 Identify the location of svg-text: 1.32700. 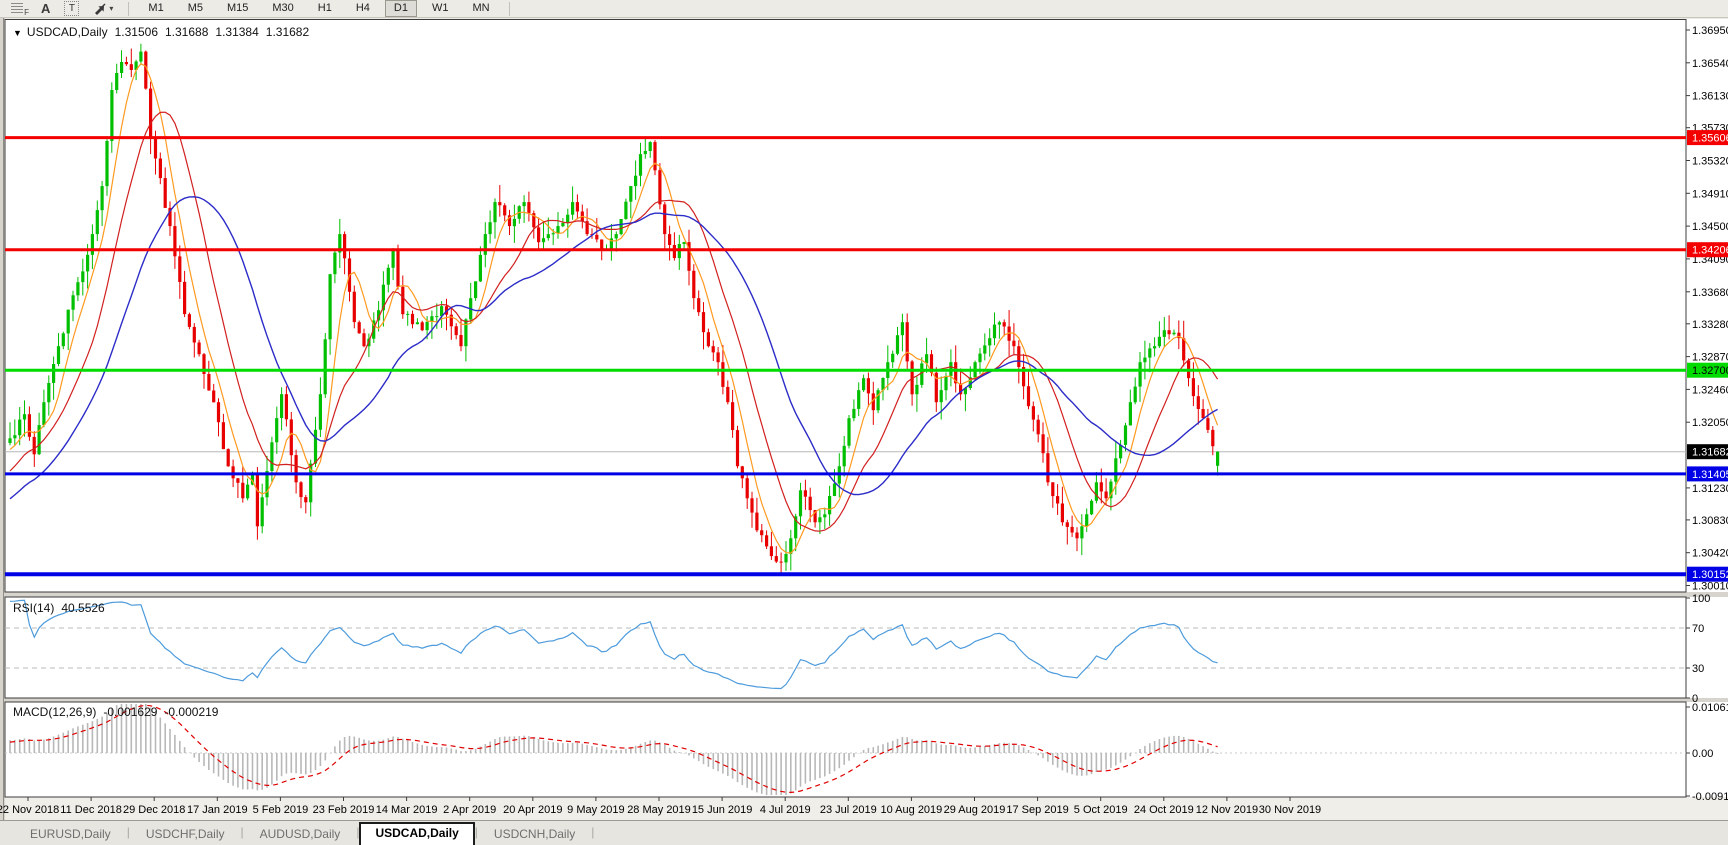
(1710, 371).